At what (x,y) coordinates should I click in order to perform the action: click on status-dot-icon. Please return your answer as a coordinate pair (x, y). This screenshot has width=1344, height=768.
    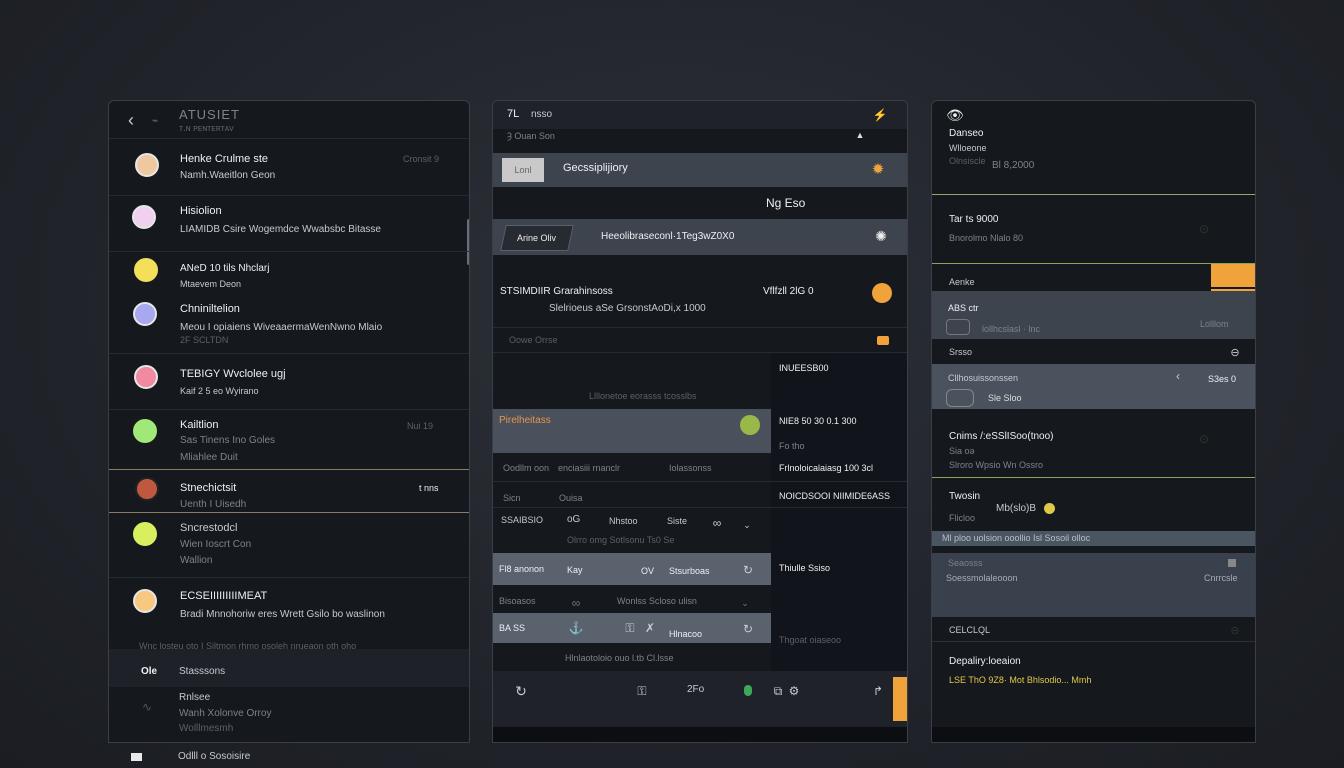
    Looking at the image, I should click on (882, 293).